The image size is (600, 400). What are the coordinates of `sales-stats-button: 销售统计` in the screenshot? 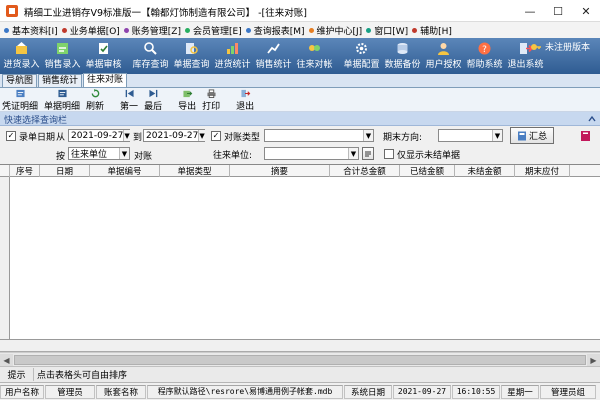 It's located at (273, 56).